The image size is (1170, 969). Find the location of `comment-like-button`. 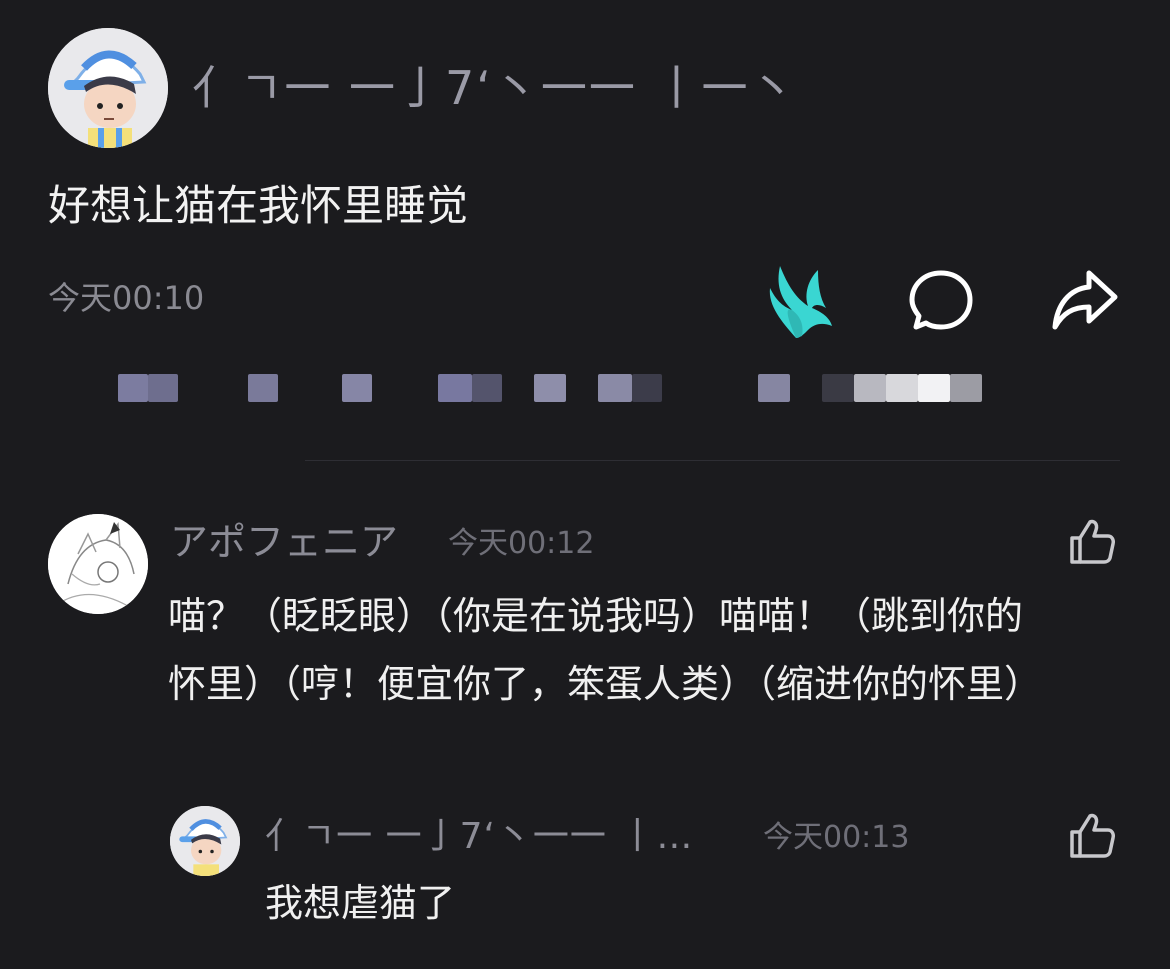

comment-like-button is located at coordinates (1092, 542).